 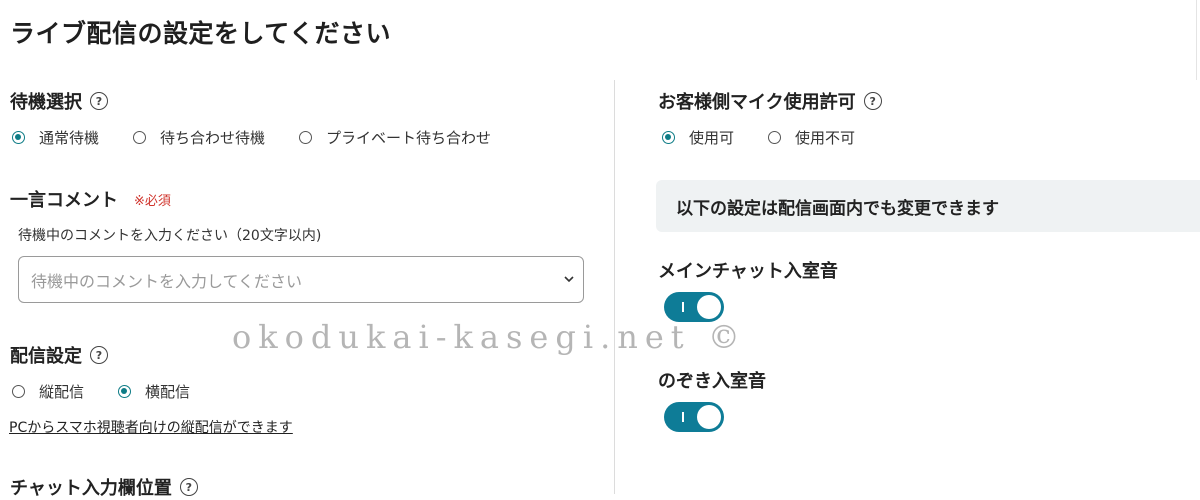 What do you see at coordinates (213, 138) in the screenshot?
I see `standby-option-label: 待ち合わせ待機` at bounding box center [213, 138].